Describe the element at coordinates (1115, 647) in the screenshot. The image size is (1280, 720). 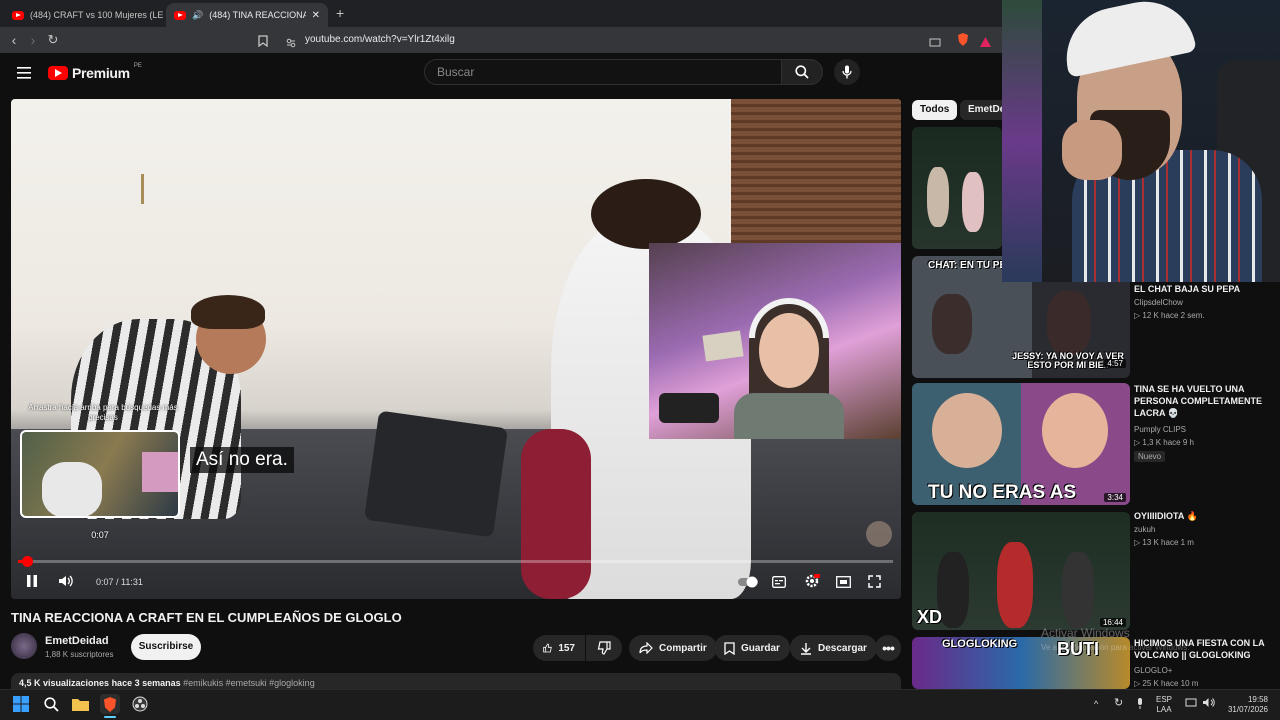
I see `activation-watermark-text: Ve a Configuración para activar Windows.` at that location.